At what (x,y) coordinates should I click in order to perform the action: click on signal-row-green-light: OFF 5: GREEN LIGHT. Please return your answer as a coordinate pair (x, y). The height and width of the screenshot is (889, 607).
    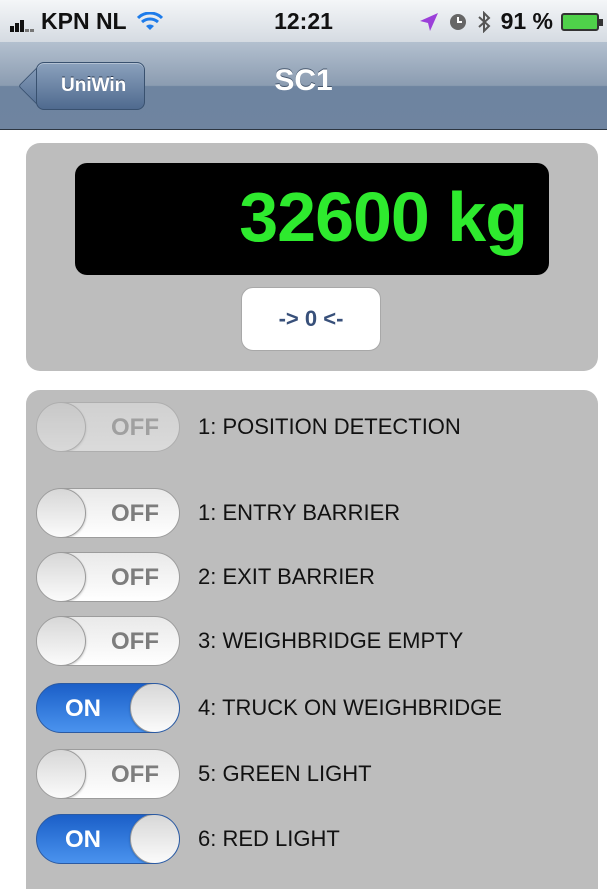
    Looking at the image, I should click on (316, 774).